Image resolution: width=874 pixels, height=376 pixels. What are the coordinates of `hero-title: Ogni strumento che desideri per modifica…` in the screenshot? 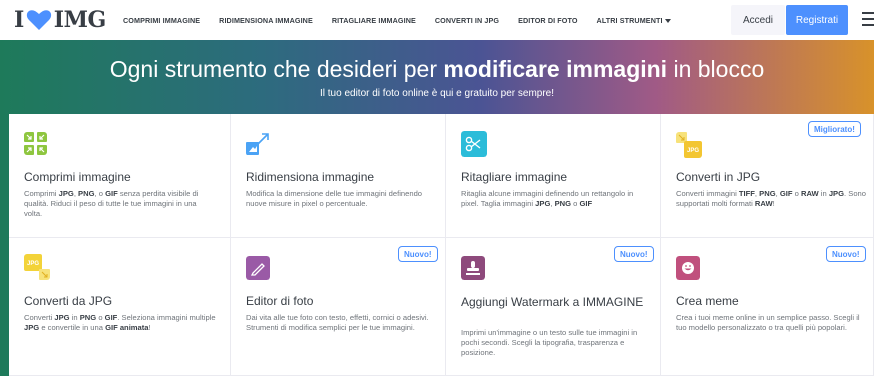 It's located at (437, 69).